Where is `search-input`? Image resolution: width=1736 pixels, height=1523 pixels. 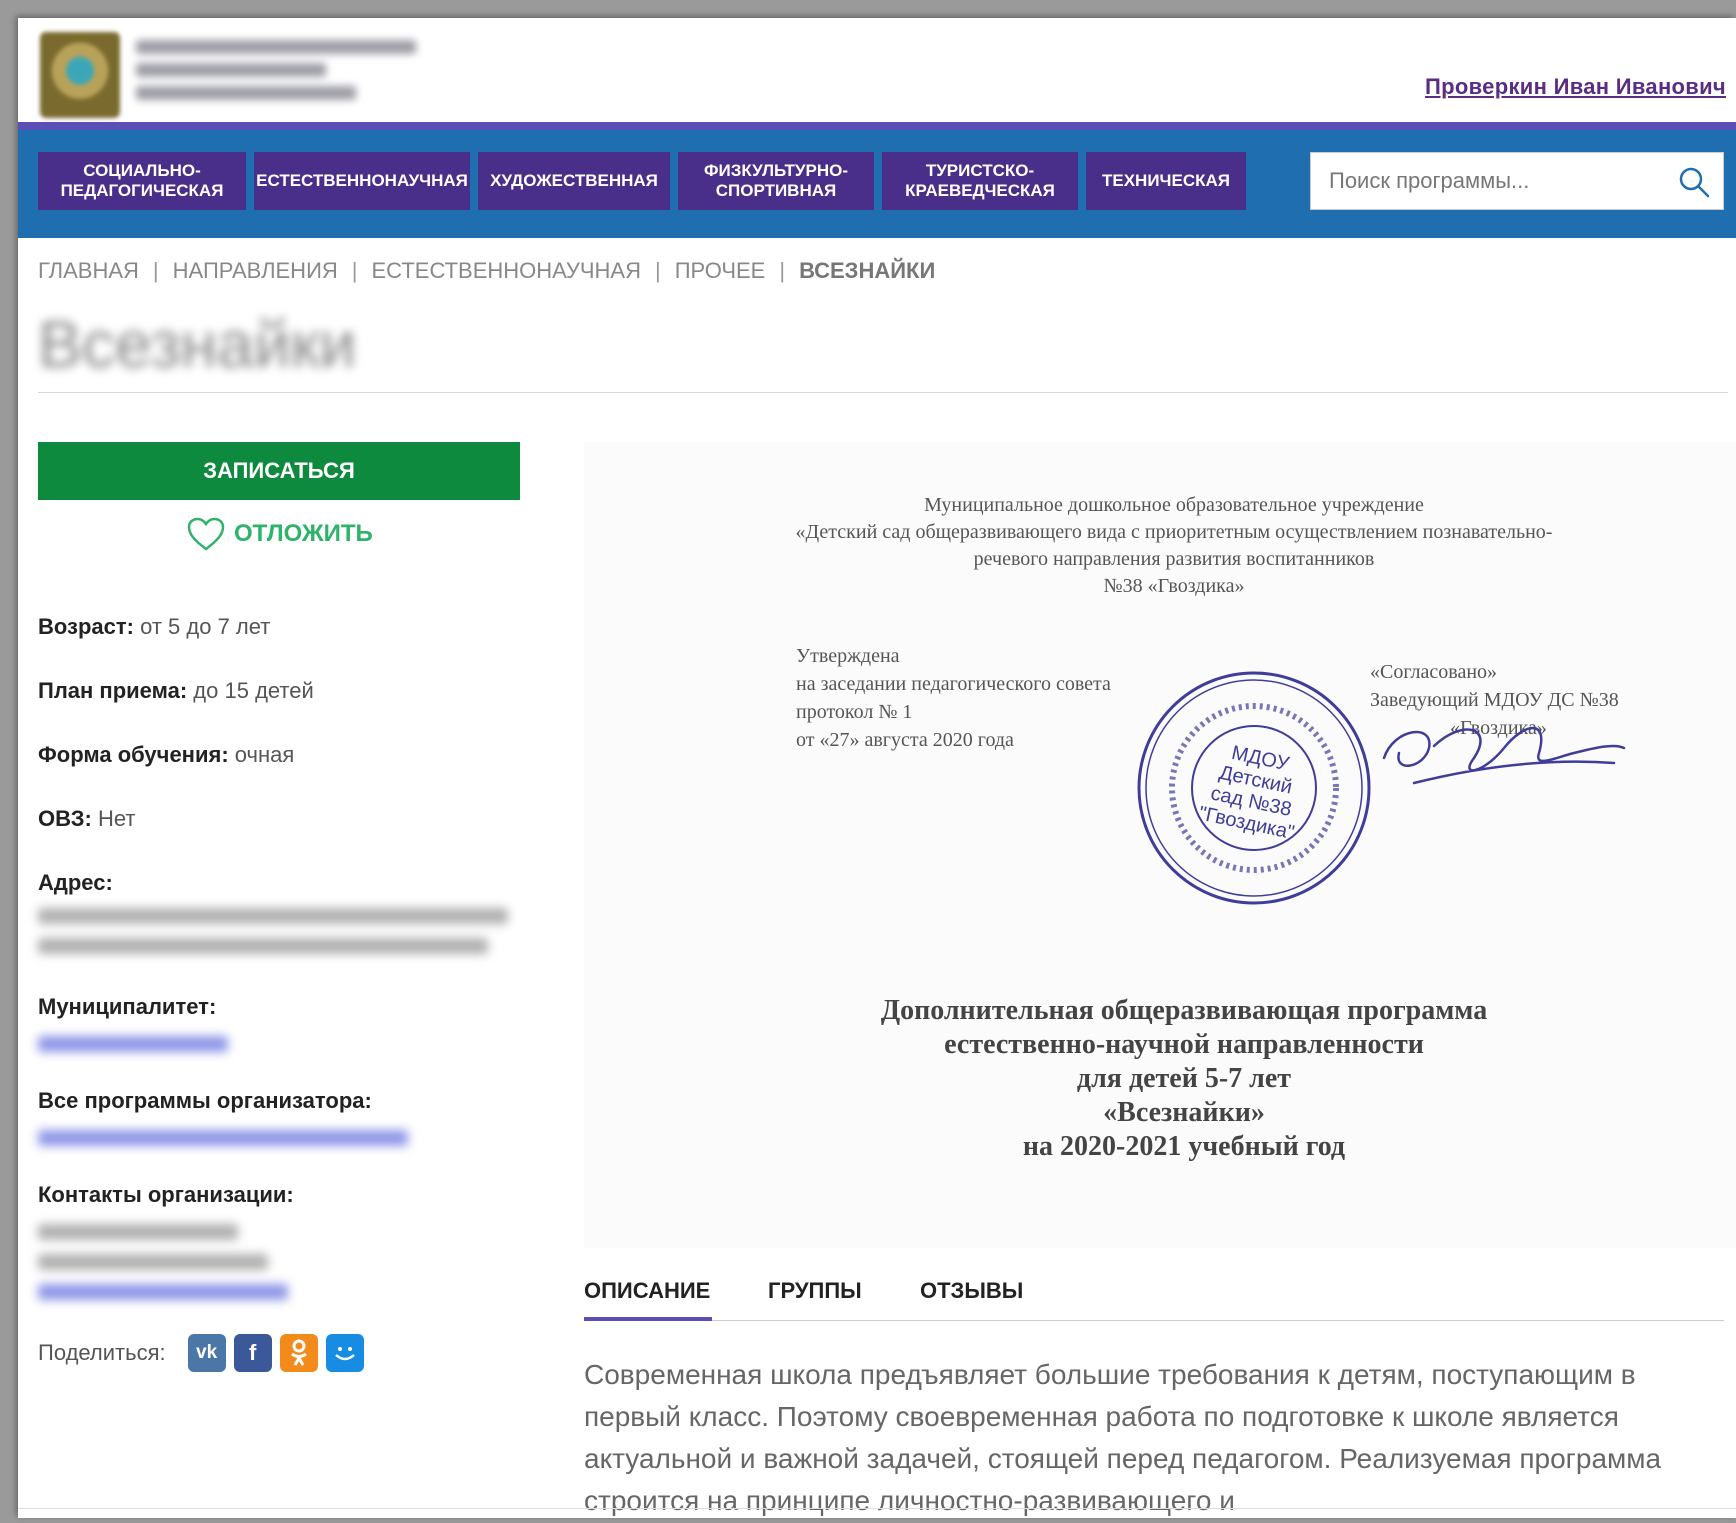 search-input is located at coordinates (1494, 181).